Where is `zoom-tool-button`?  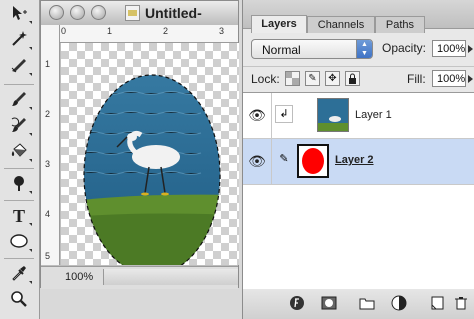
zoom-tool-button is located at coordinates (19, 300).